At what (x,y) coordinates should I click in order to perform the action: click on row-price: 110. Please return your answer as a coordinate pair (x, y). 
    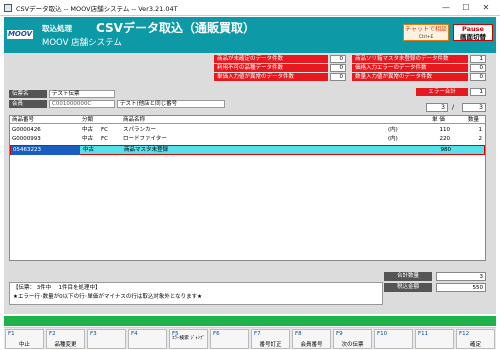
    Looking at the image, I should click on (445, 130).